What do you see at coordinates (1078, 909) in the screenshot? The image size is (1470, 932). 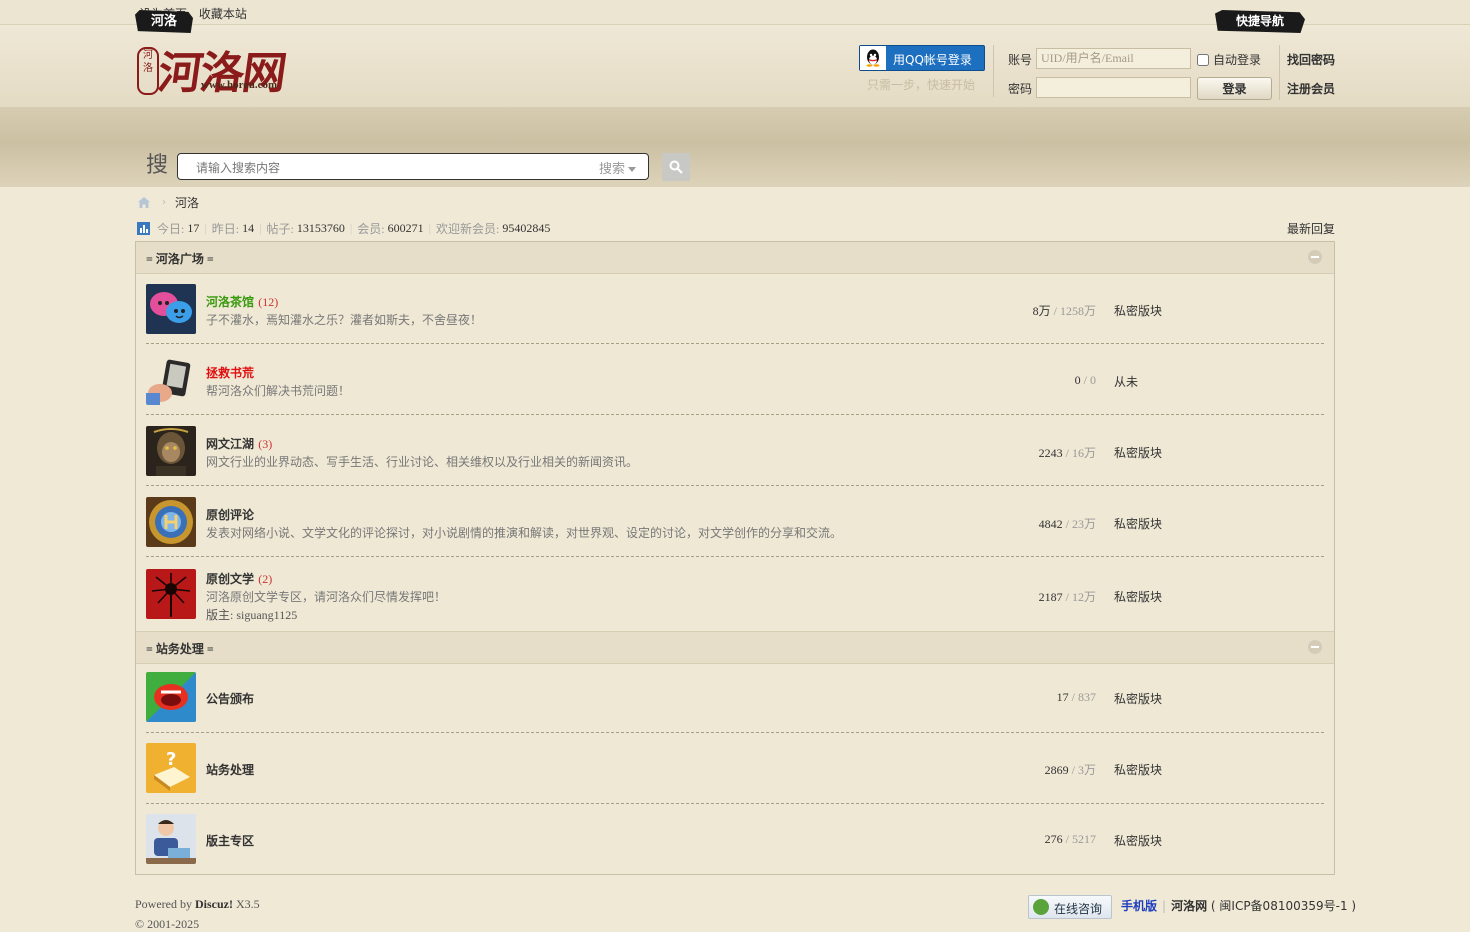 I see `online-consult-label: 在线咨询` at bounding box center [1078, 909].